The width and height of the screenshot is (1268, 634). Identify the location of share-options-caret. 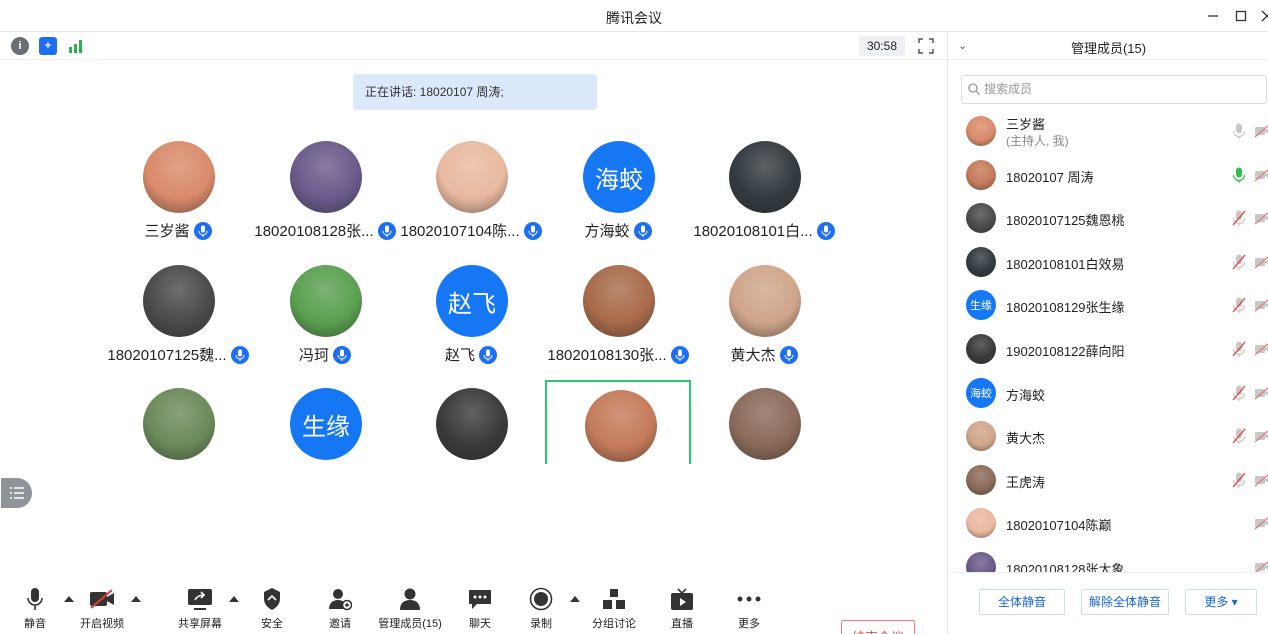
(234, 599).